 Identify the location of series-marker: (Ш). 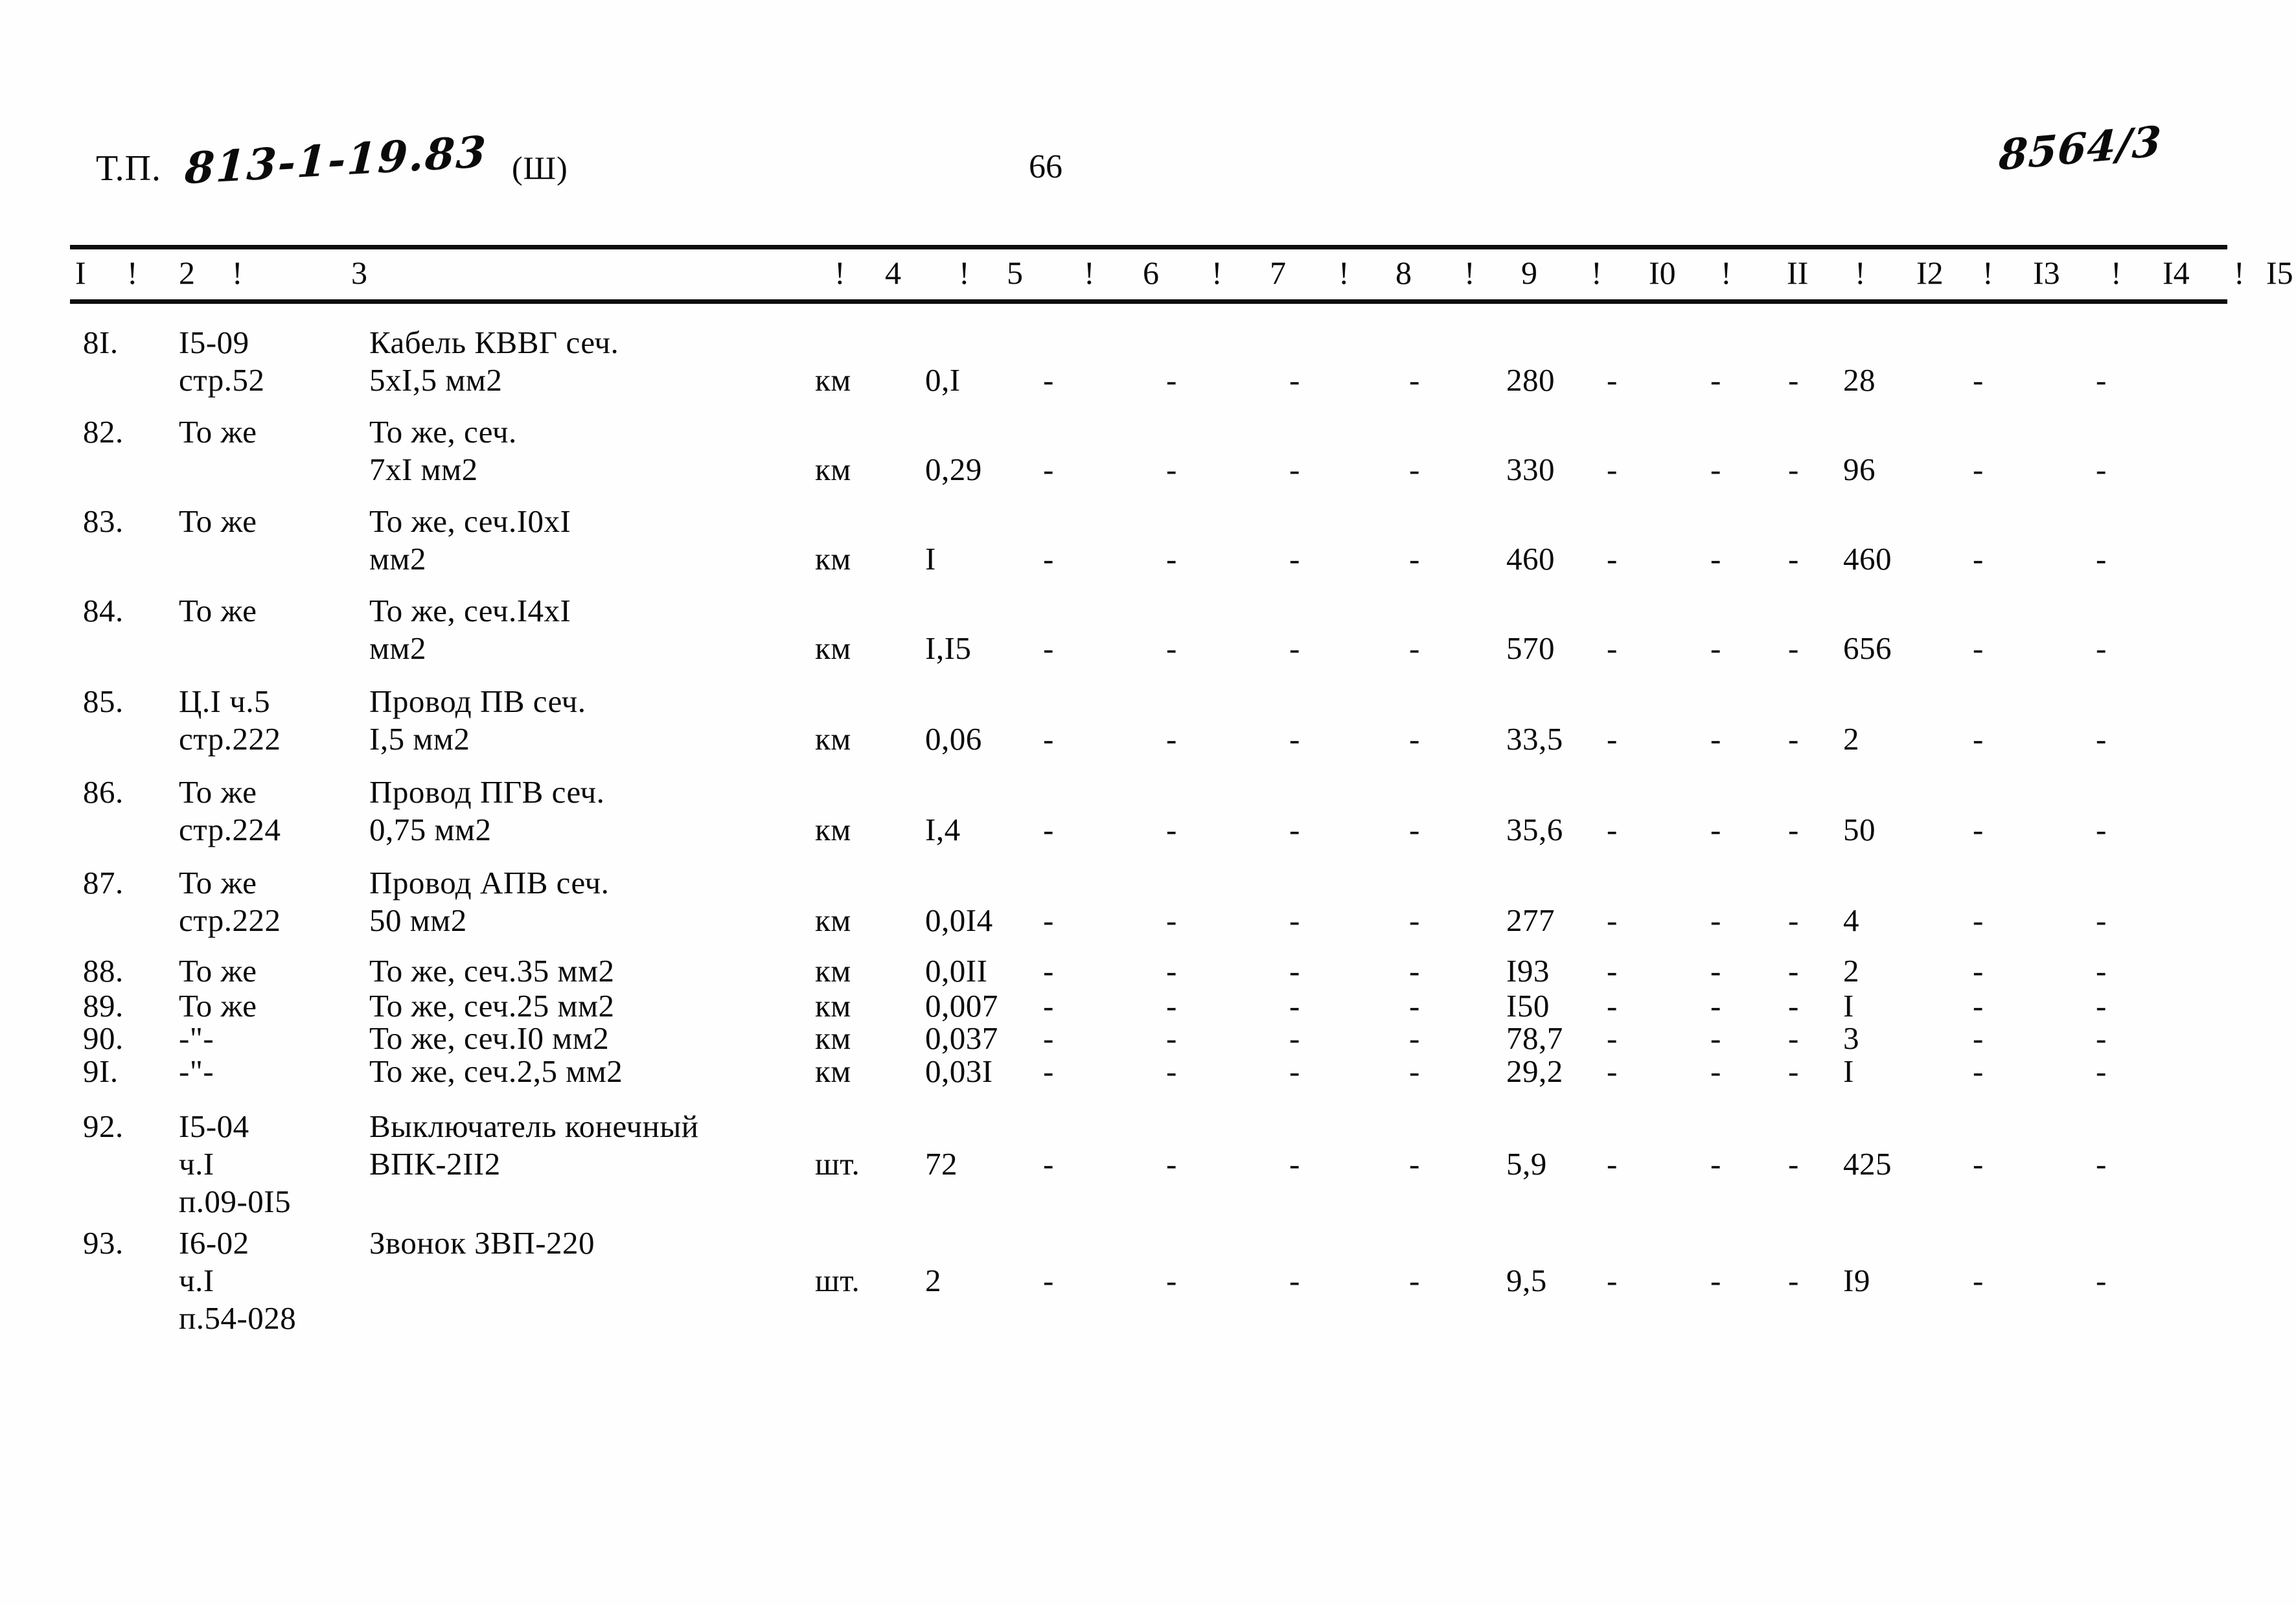
(540, 168).